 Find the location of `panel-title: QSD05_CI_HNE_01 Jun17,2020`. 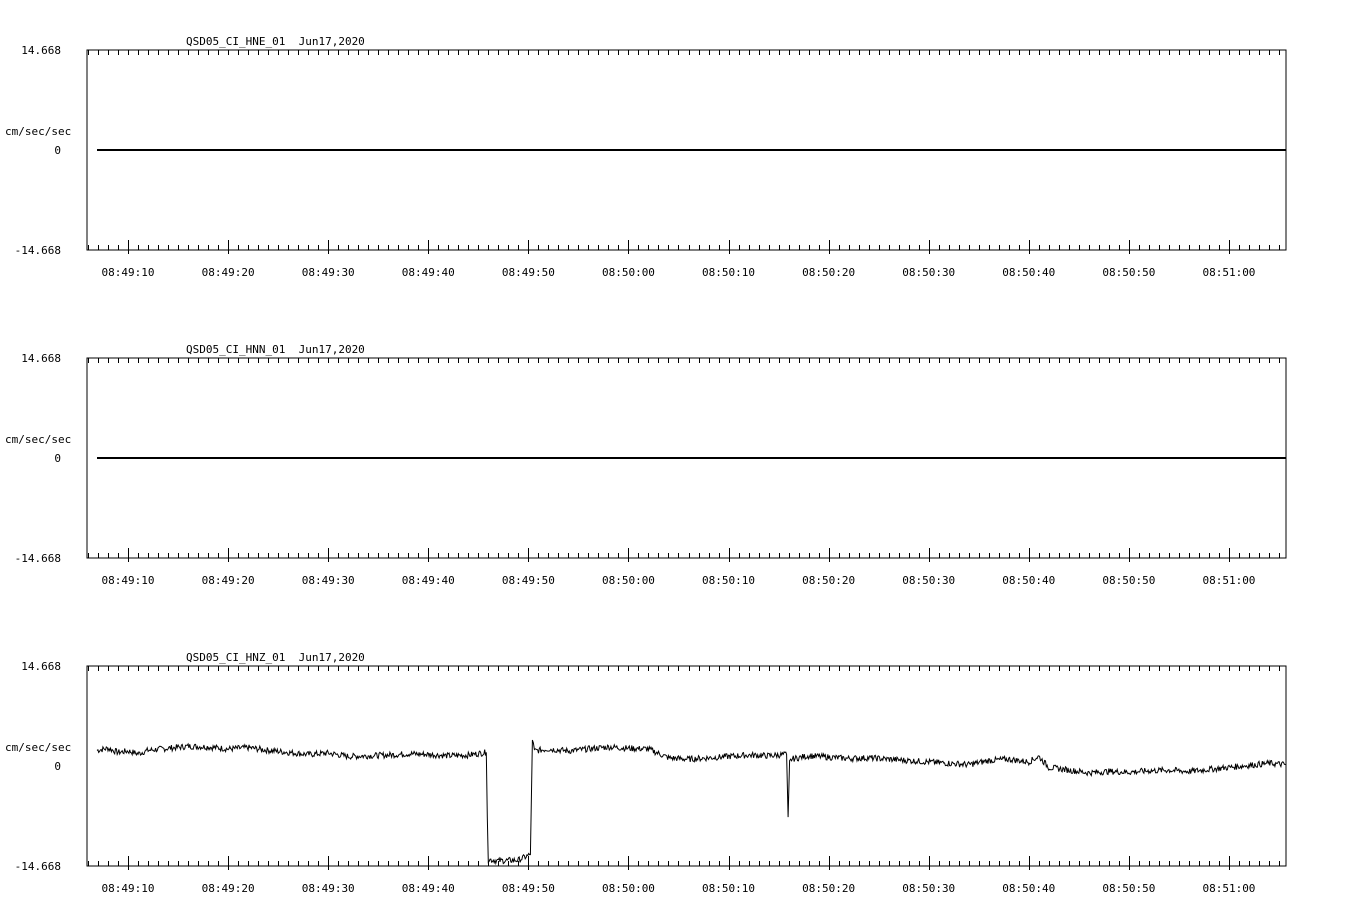

panel-title: QSD05_CI_HNE_01 Jun17,2020 is located at coordinates (275, 41).